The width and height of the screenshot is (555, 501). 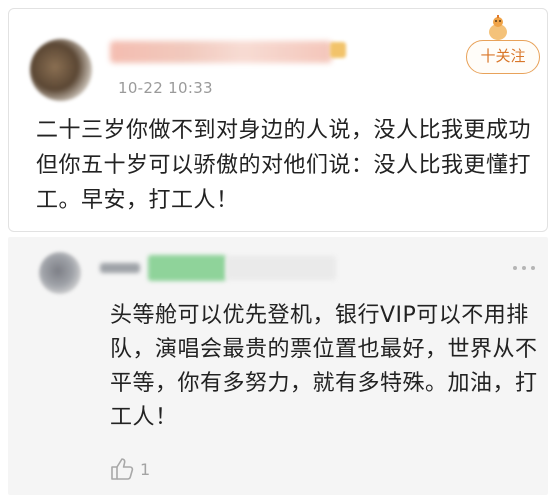 What do you see at coordinates (145, 469) in the screenshot?
I see `like-count: 1` at bounding box center [145, 469].